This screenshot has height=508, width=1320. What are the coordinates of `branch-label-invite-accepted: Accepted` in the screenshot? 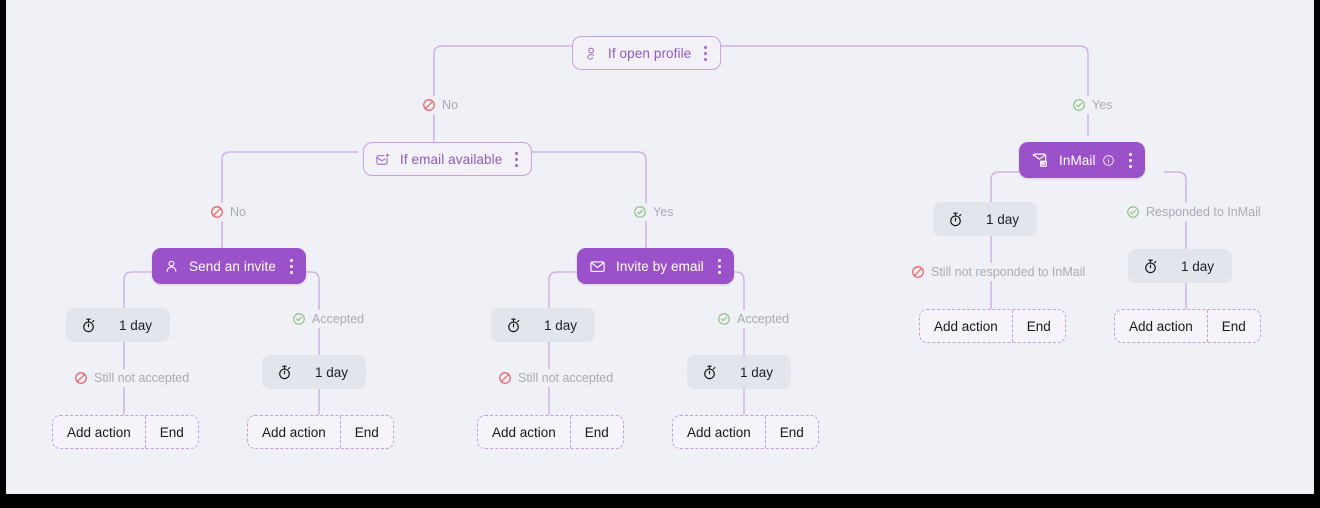 It's located at (330, 319).